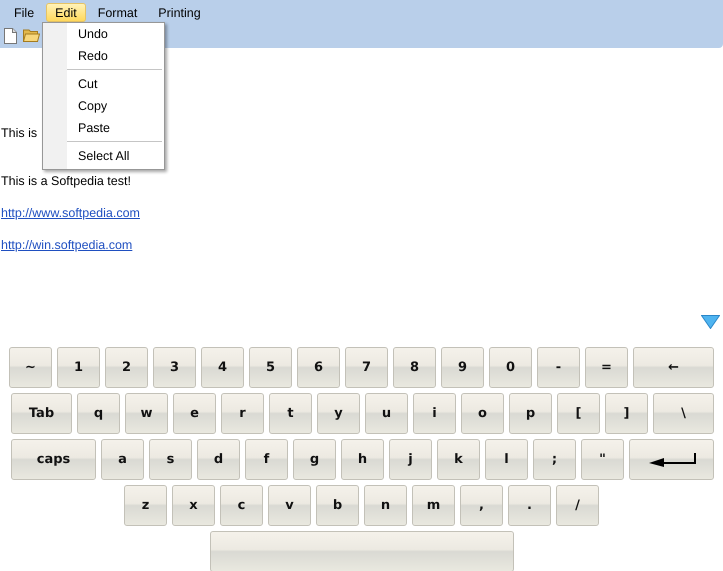 The width and height of the screenshot is (723, 571). I want to click on keyboard-key: ], so click(626, 413).